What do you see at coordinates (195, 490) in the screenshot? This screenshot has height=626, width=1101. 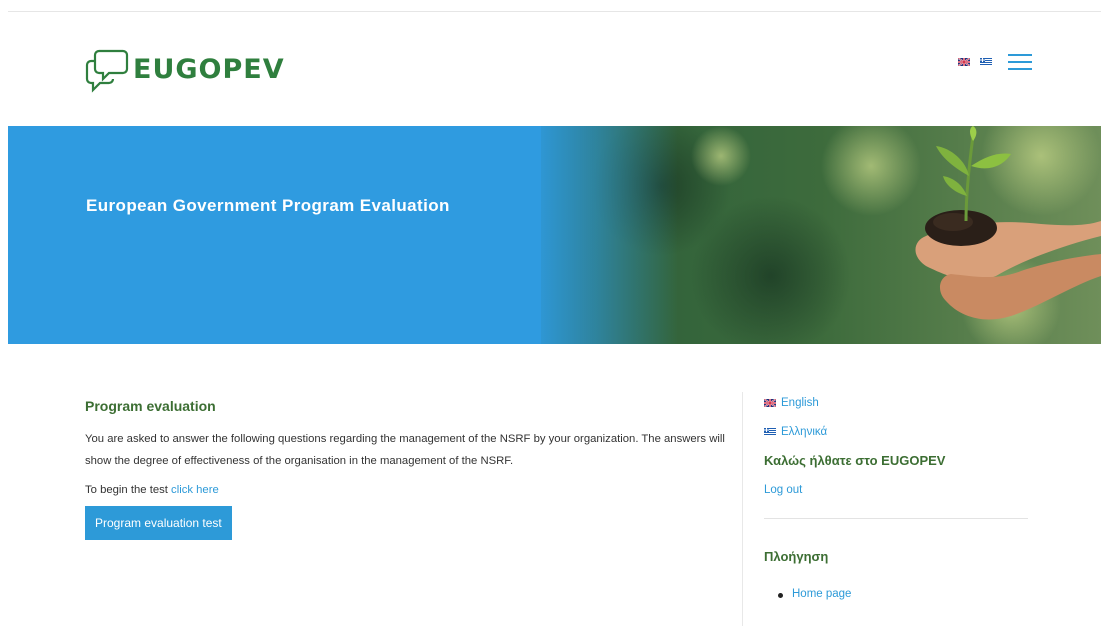 I see `click-here-link: click here` at bounding box center [195, 490].